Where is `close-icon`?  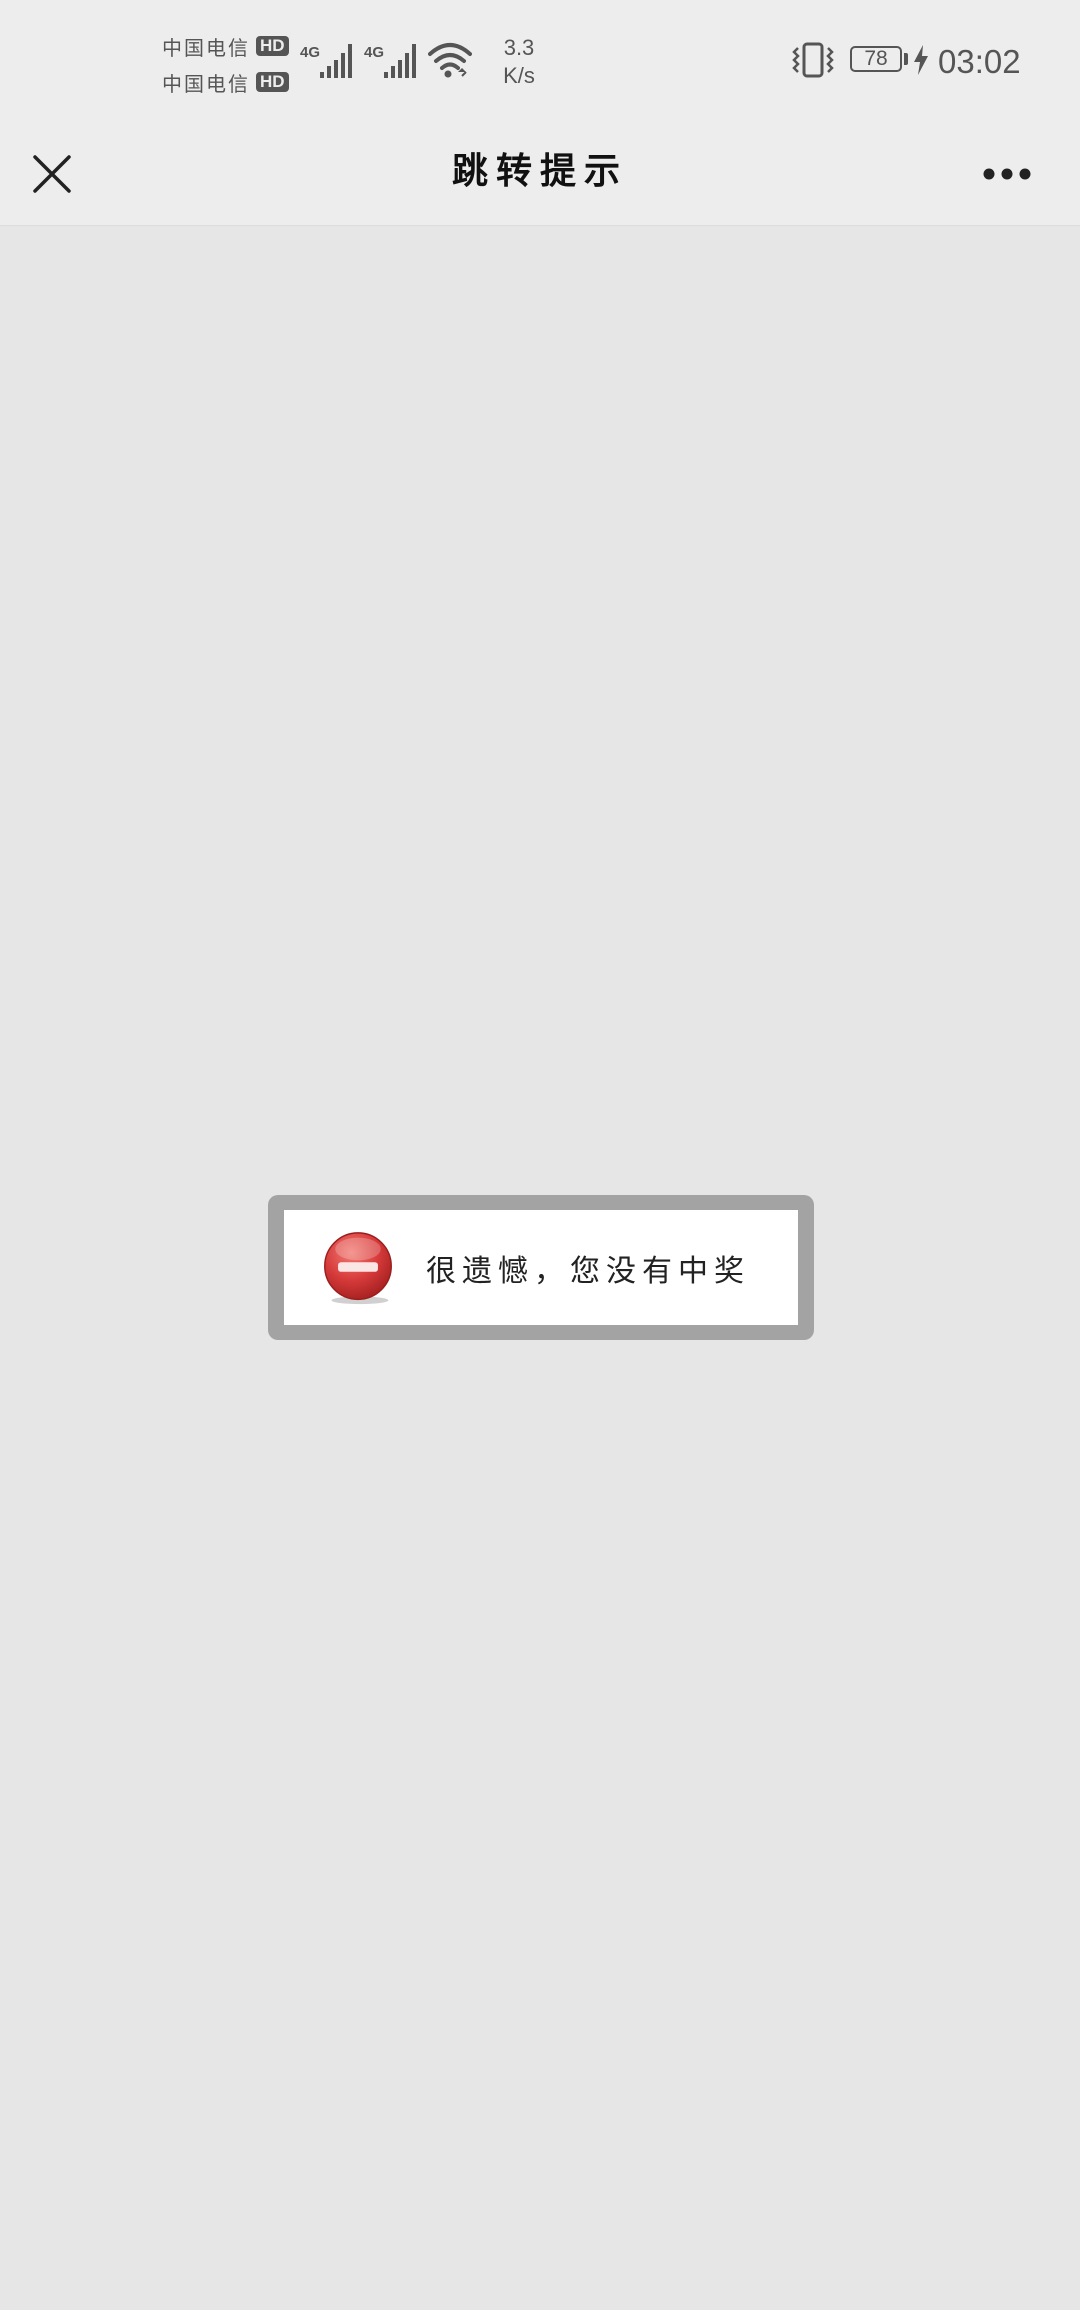 close-icon is located at coordinates (52, 174).